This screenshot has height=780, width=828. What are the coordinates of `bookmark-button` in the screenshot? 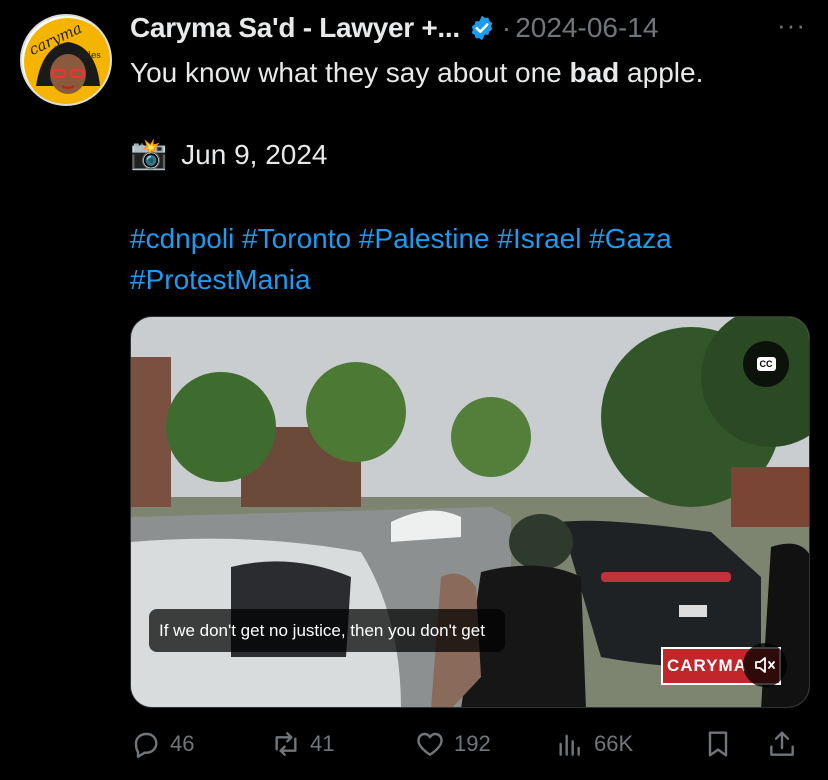 It's located at (722, 744).